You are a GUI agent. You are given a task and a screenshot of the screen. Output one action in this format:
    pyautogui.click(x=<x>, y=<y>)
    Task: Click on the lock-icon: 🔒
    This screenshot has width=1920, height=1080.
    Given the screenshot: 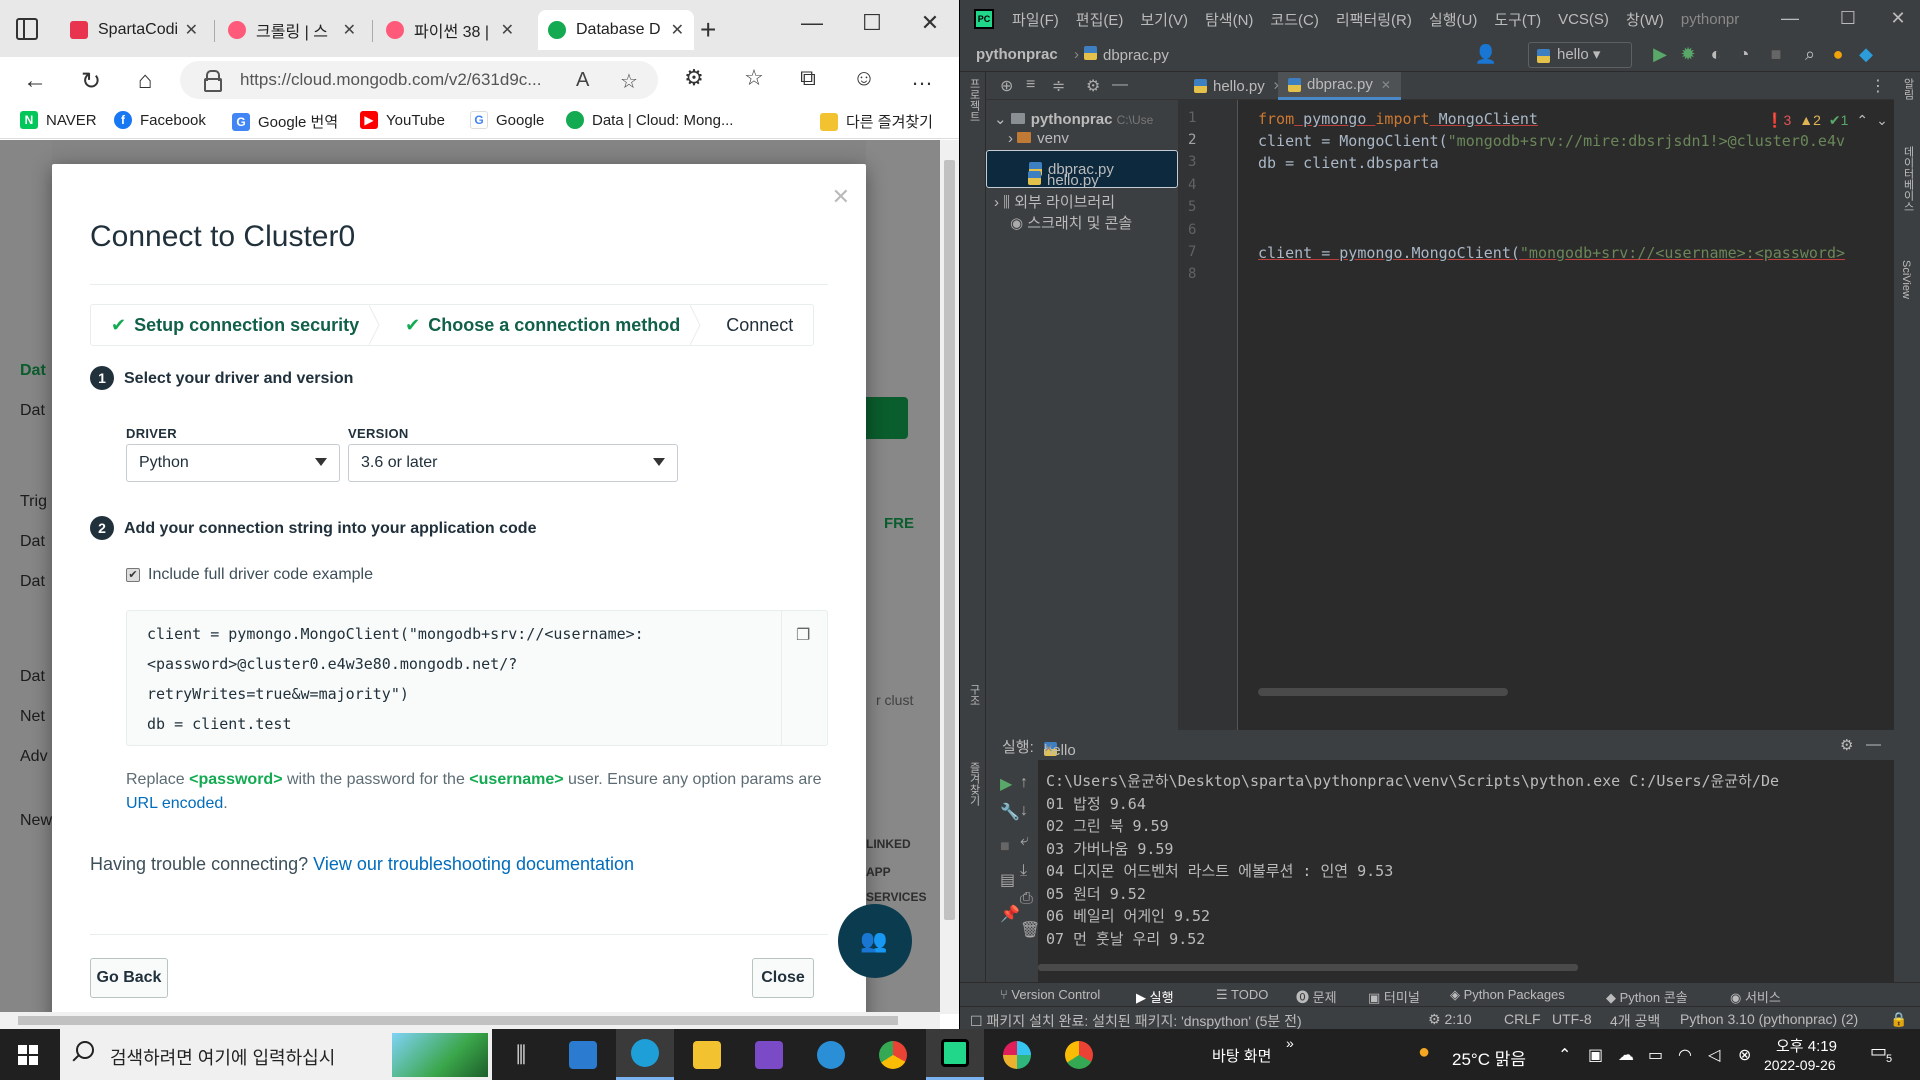 What is the action you would take?
    pyautogui.click(x=1898, y=1019)
    